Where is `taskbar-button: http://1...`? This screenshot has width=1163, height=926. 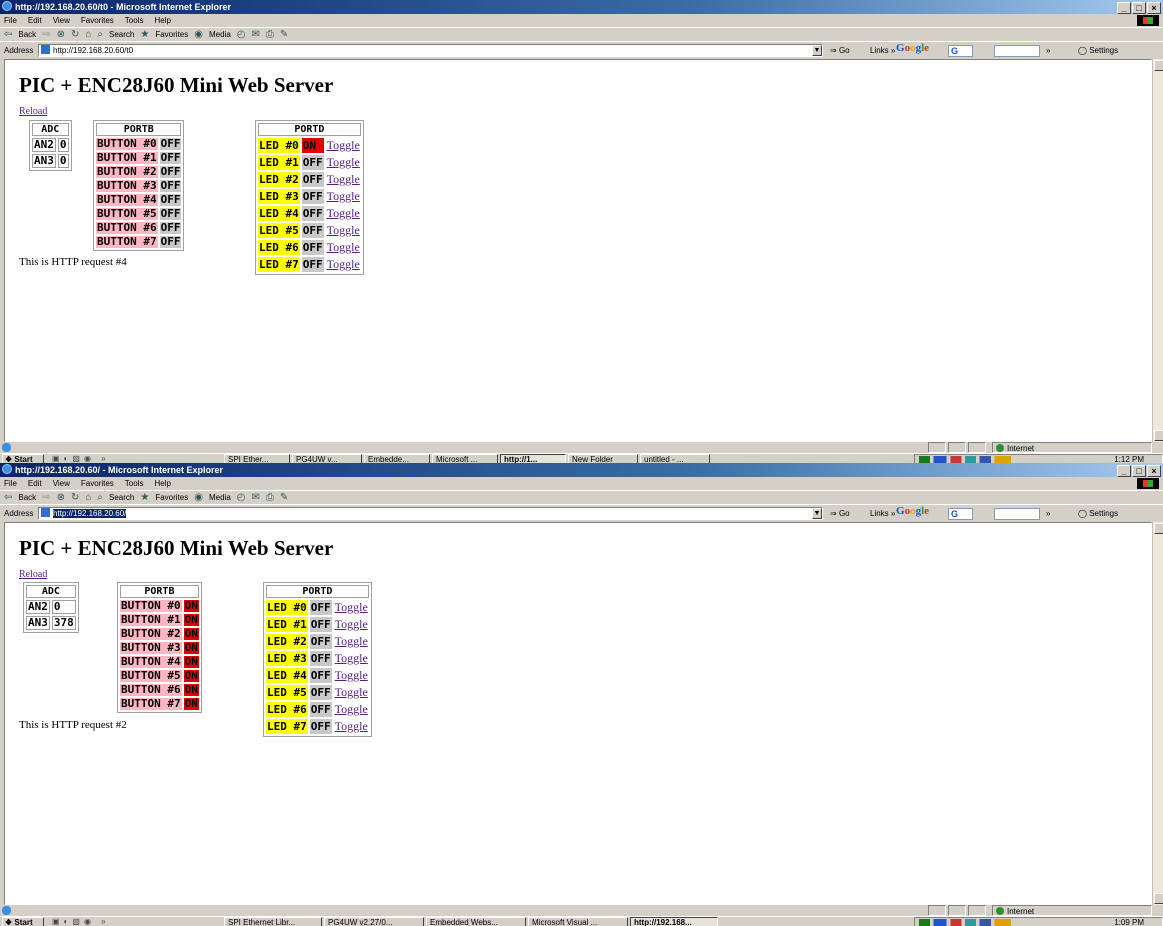 taskbar-button: http://1... is located at coordinates (533, 458).